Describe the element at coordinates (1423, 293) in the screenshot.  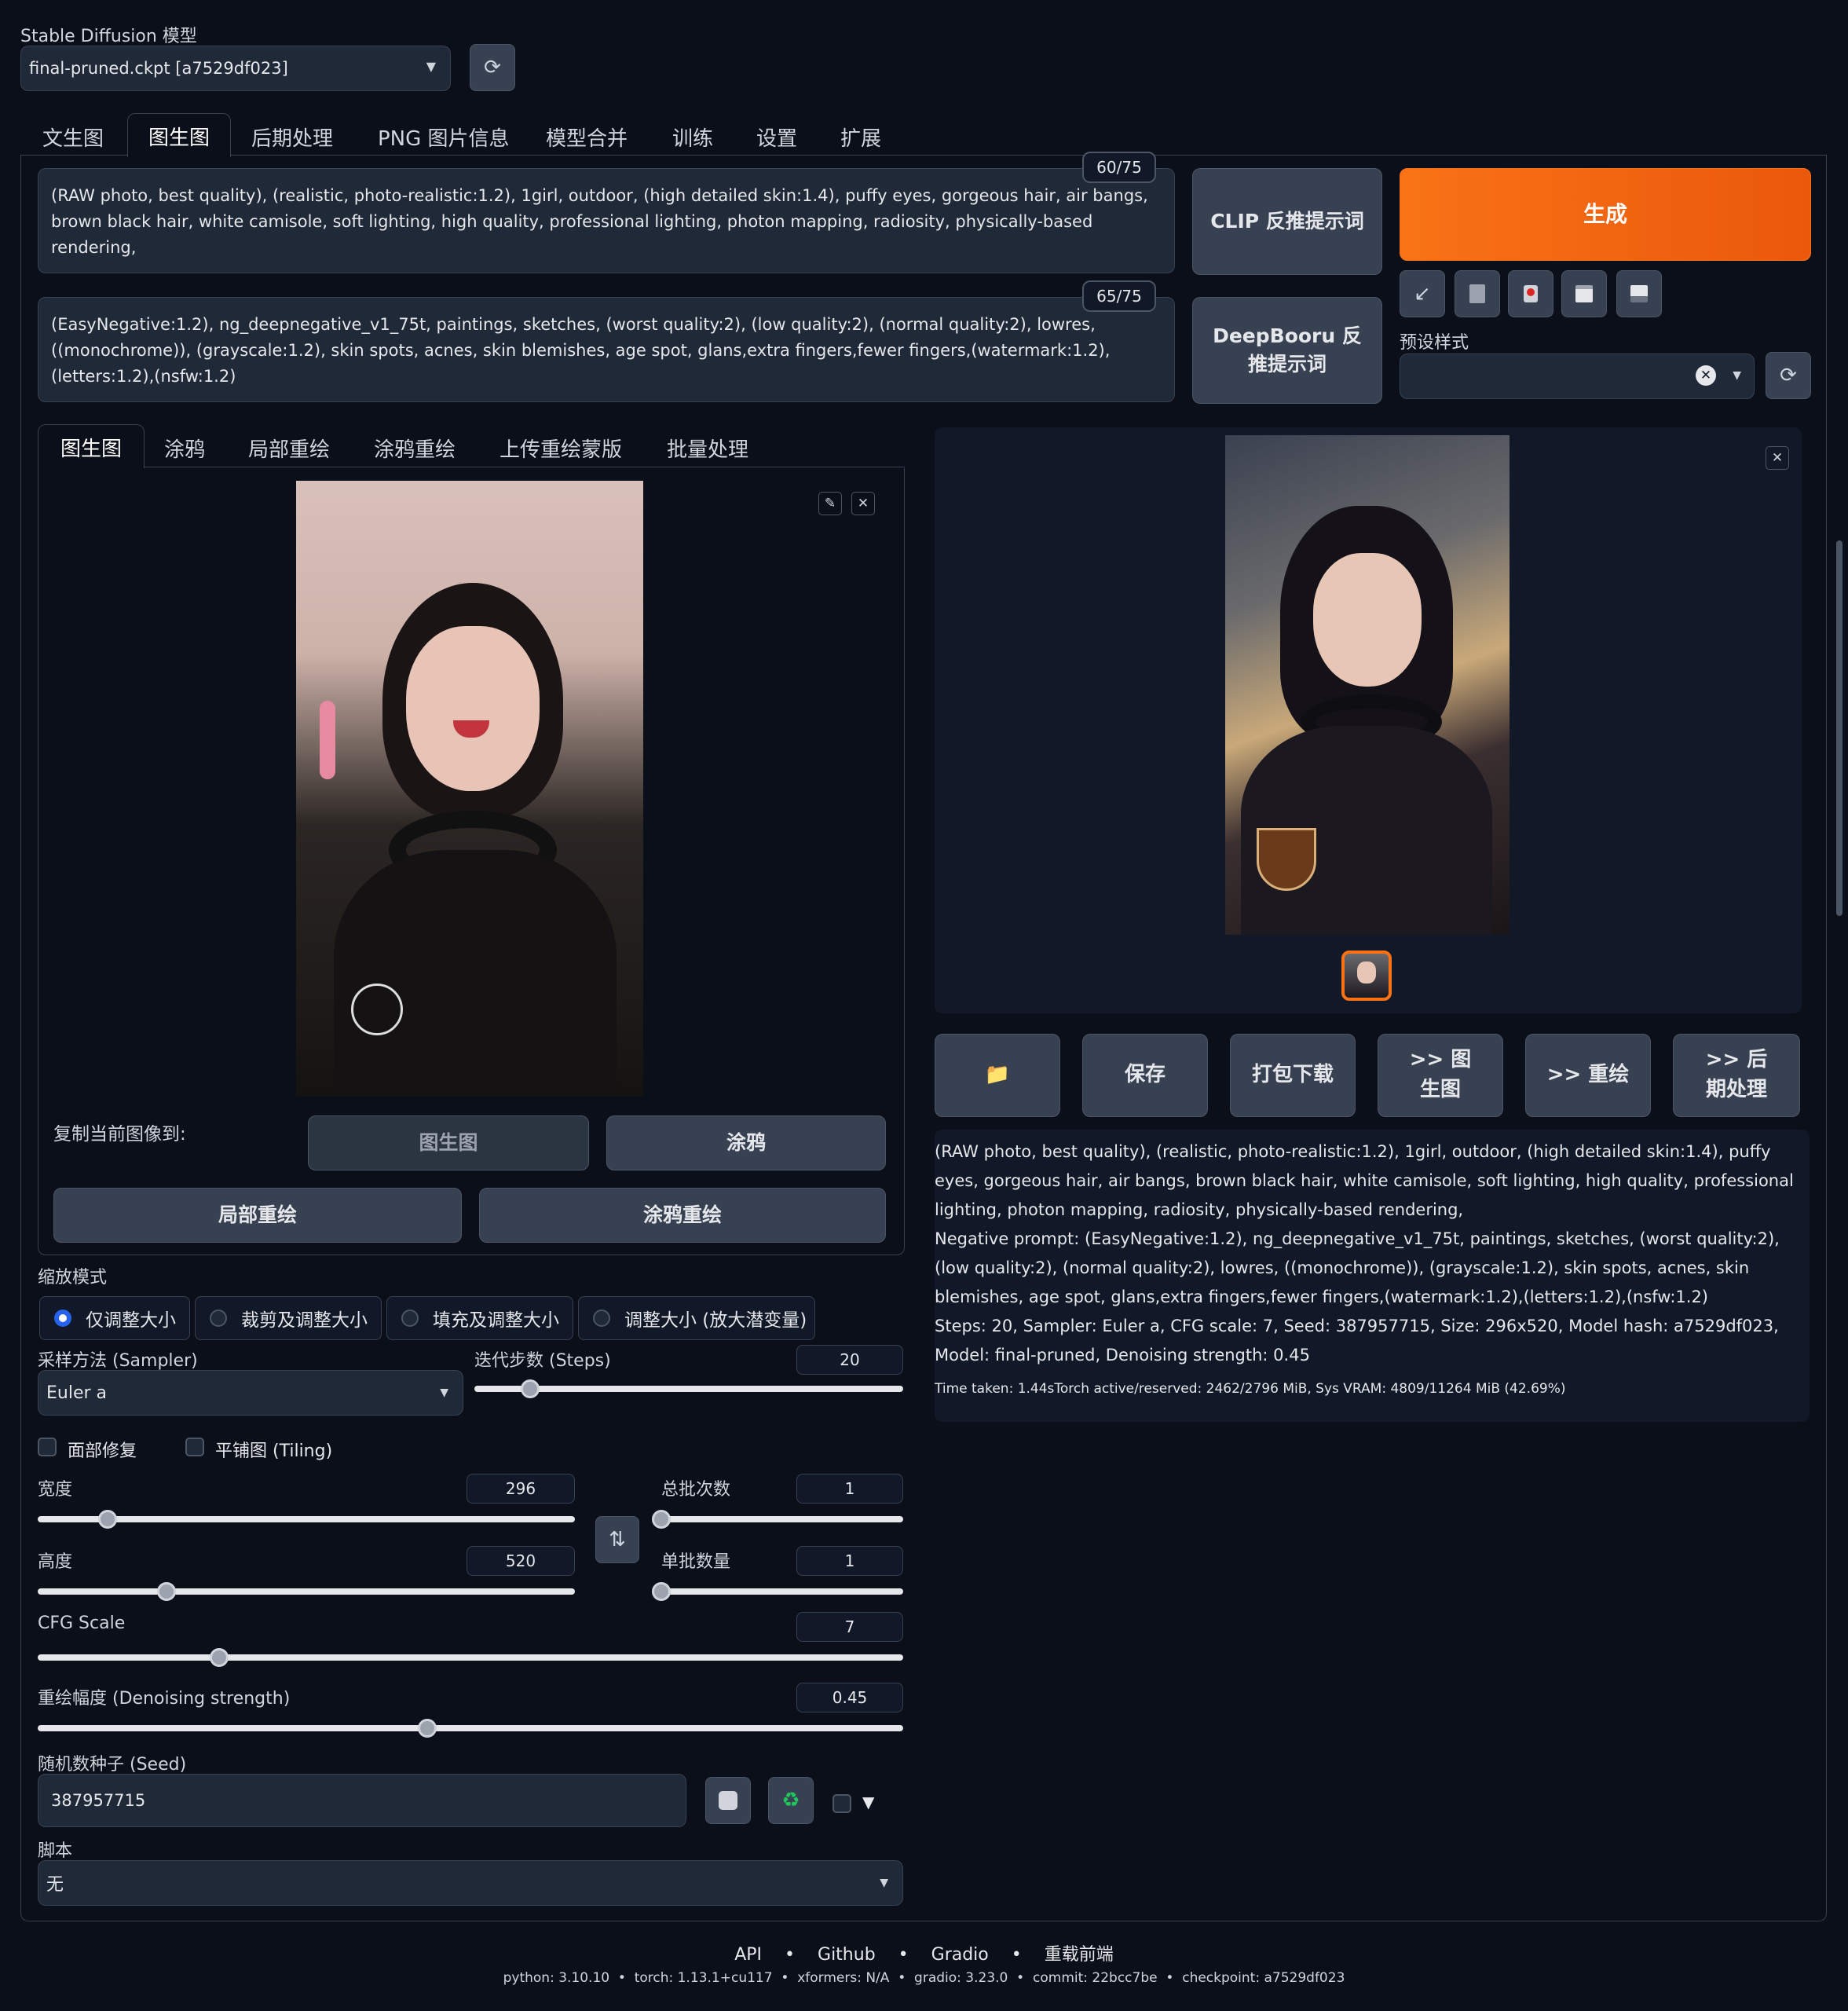
I see `read-params-button: ↙` at that location.